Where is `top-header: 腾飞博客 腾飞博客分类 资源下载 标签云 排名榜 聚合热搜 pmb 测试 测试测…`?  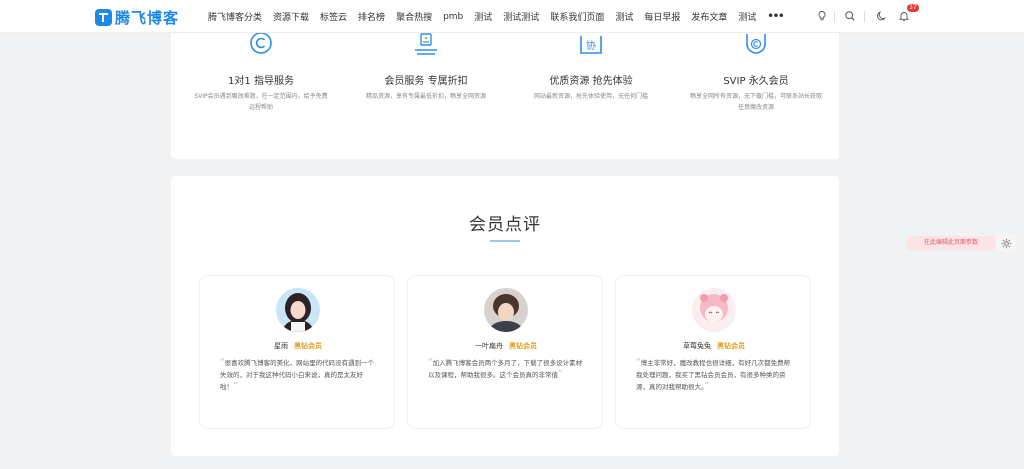
top-header: 腾飞博客 腾飞博客分类 资源下载 标签云 排名榜 聚合热搜 pmb 测试 测试测… is located at coordinates (512, 16).